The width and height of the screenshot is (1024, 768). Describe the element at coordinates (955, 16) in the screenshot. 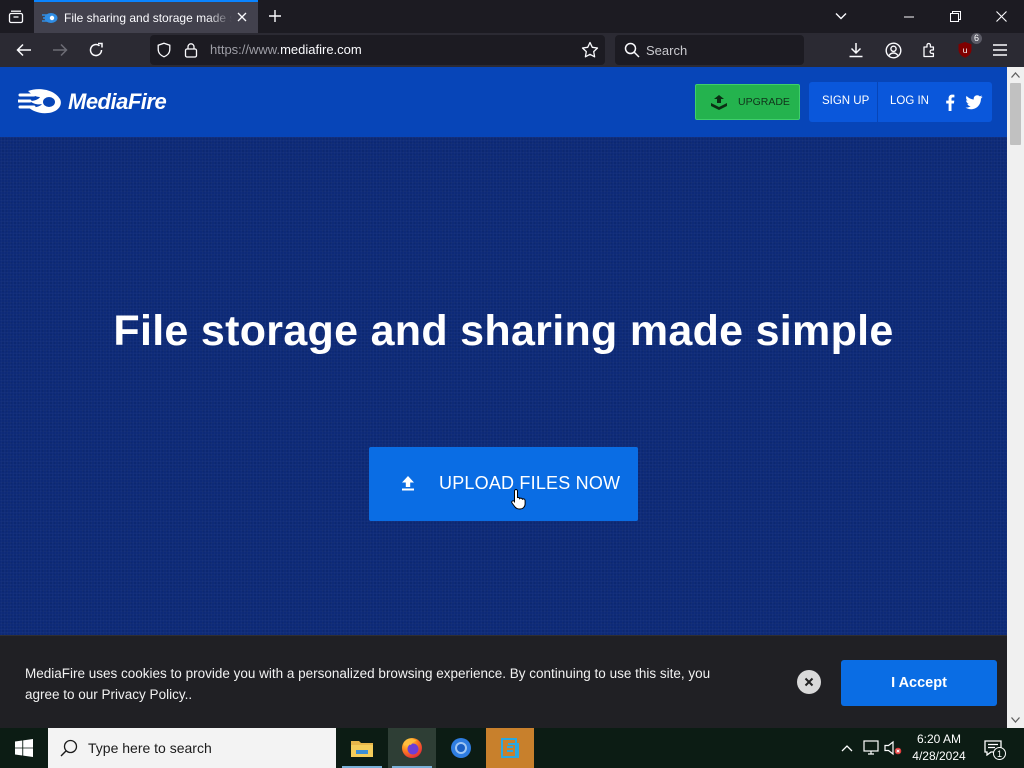

I see `restore-icon` at that location.